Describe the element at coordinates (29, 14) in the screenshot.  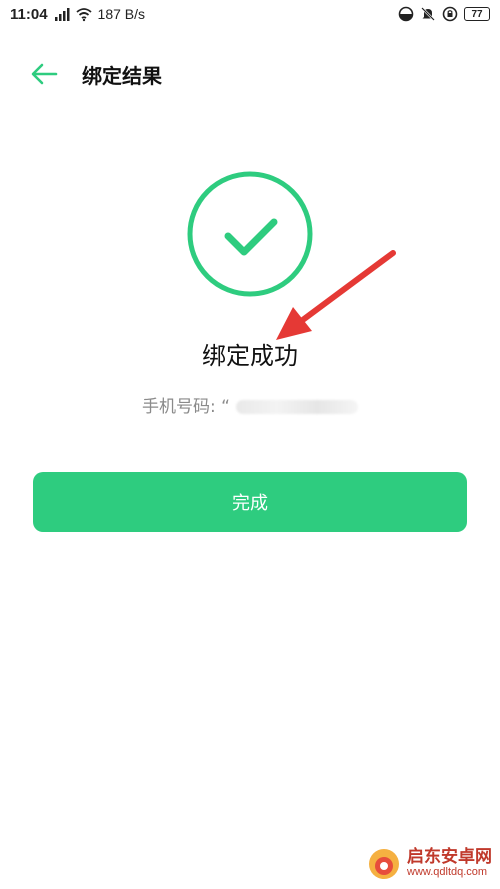
I see `status-time: 11:04` at that location.